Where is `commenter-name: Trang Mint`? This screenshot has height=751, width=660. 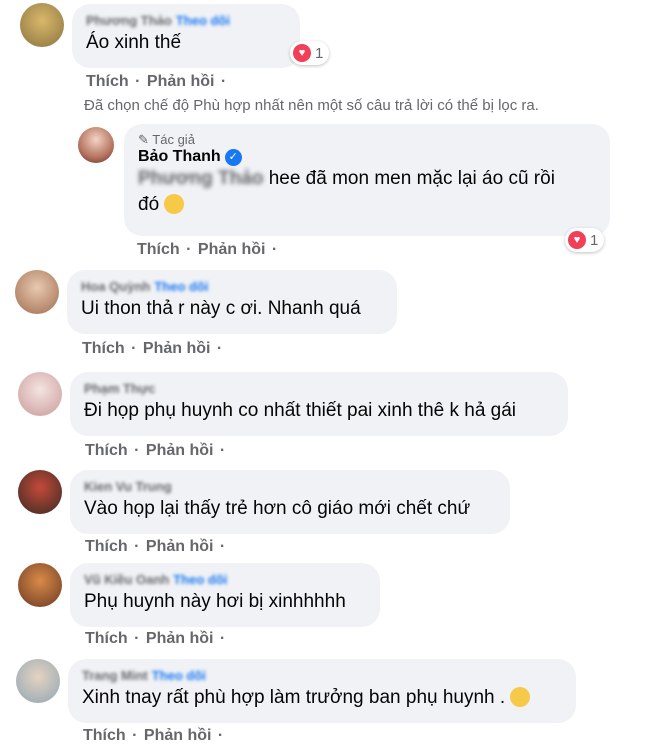 commenter-name: Trang Mint is located at coordinates (115, 675).